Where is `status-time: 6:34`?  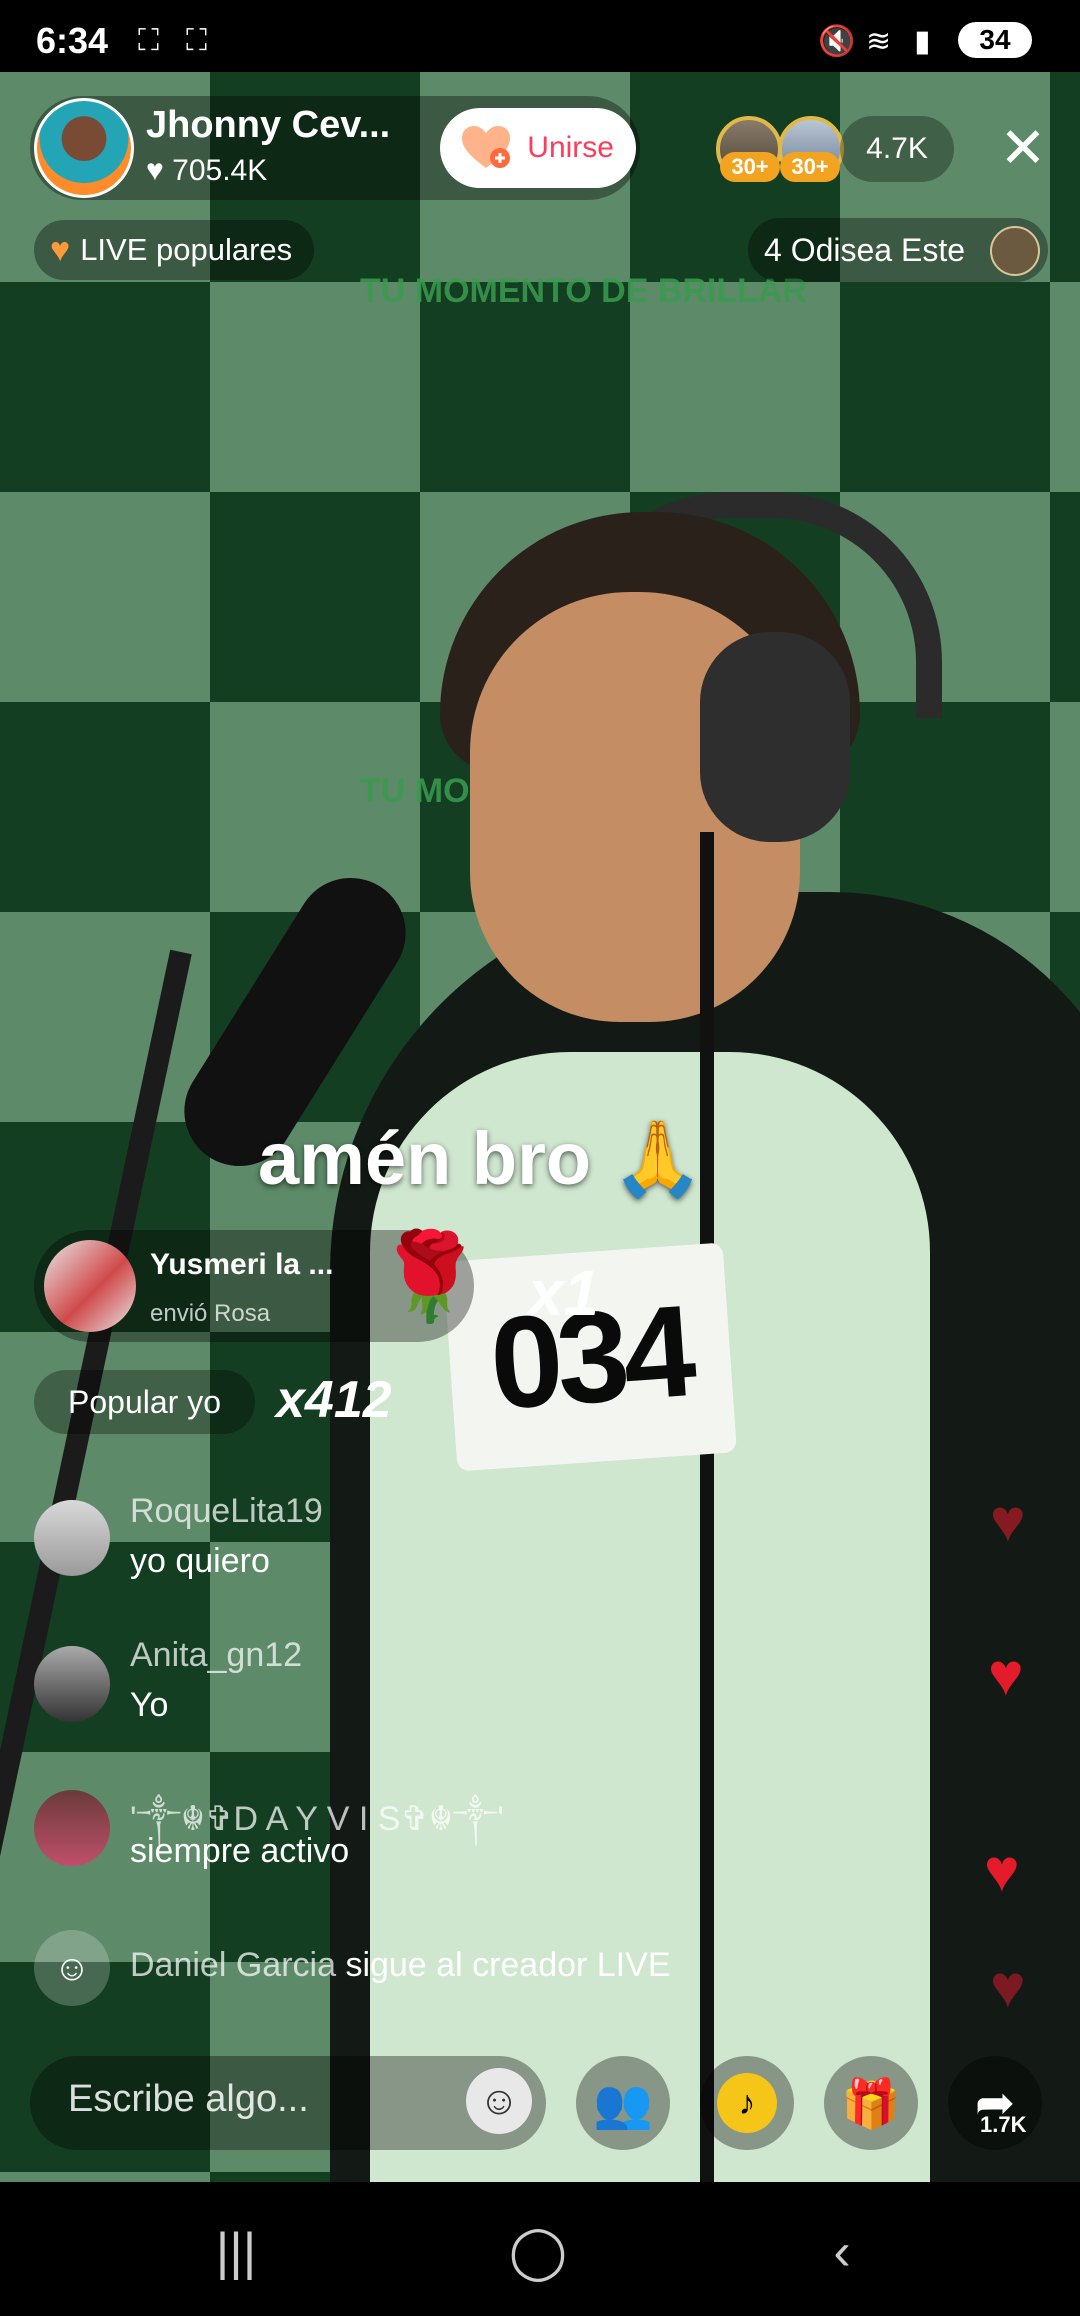
status-time: 6:34 is located at coordinates (72, 40).